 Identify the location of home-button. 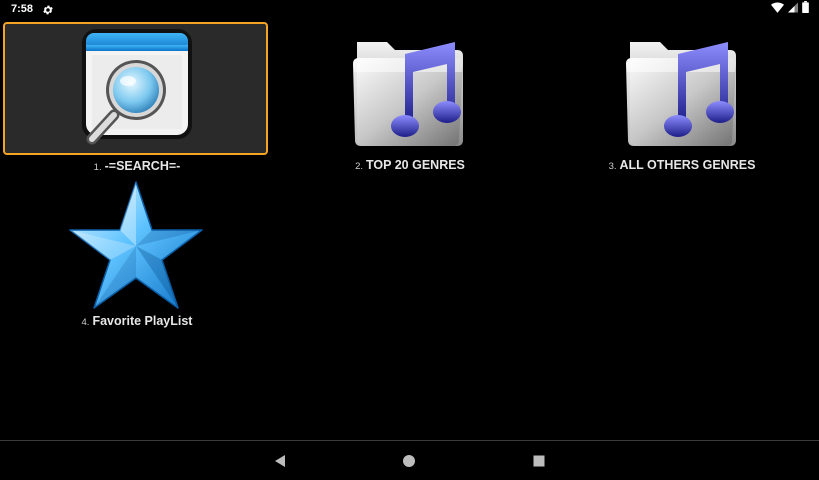
(409, 461).